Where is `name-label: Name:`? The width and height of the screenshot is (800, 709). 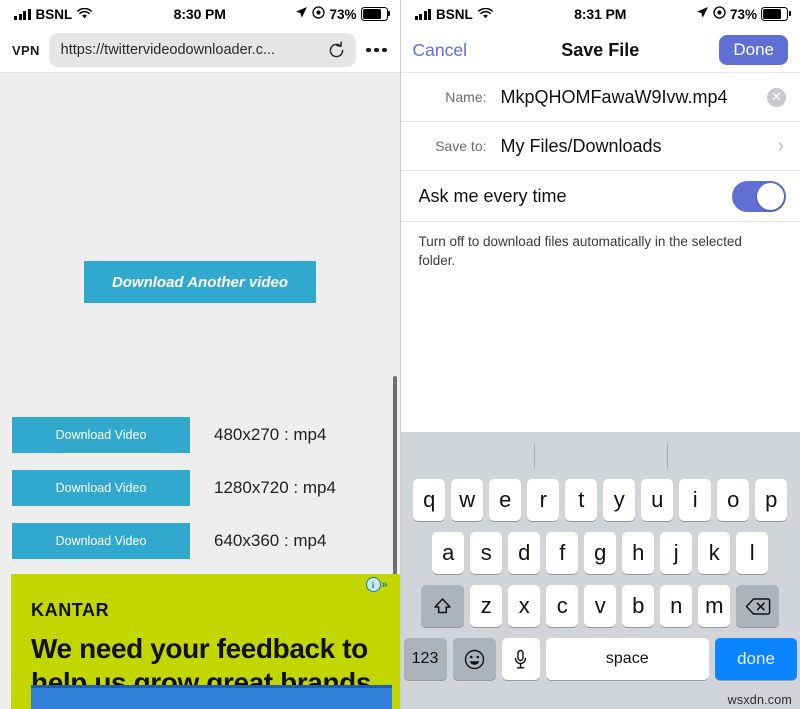
name-label: Name: is located at coordinates (466, 97).